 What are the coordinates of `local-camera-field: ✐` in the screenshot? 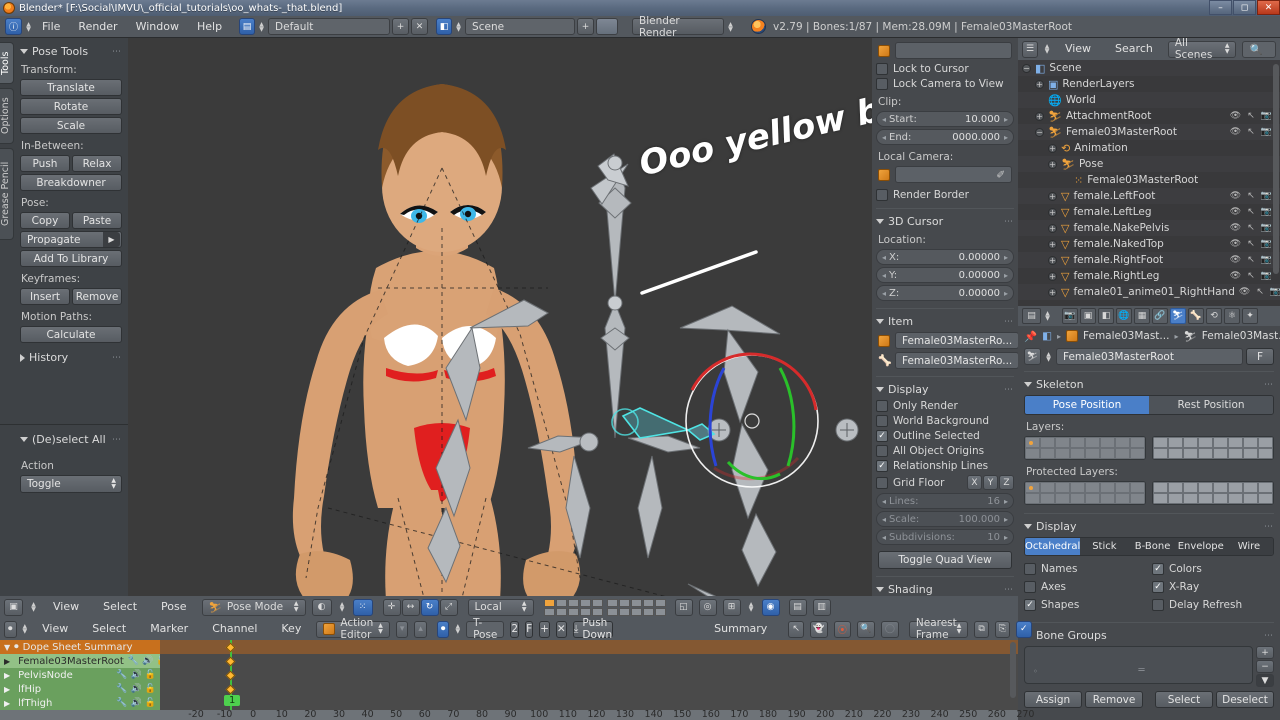 It's located at (953, 174).